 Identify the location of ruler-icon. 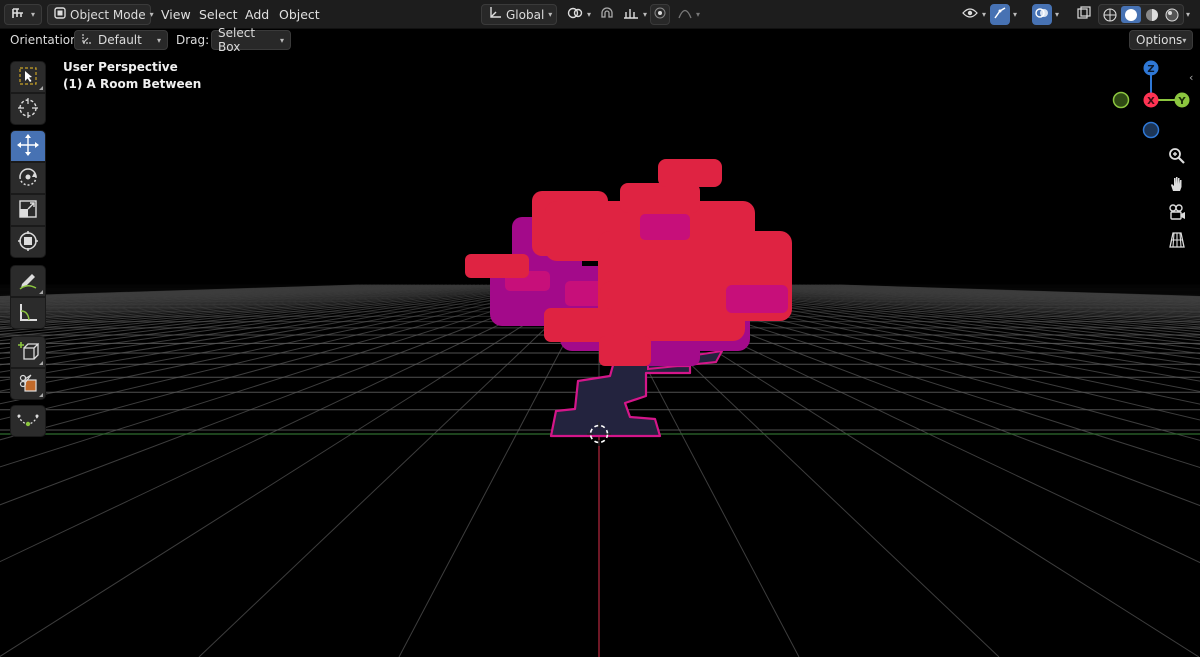
(28, 313).